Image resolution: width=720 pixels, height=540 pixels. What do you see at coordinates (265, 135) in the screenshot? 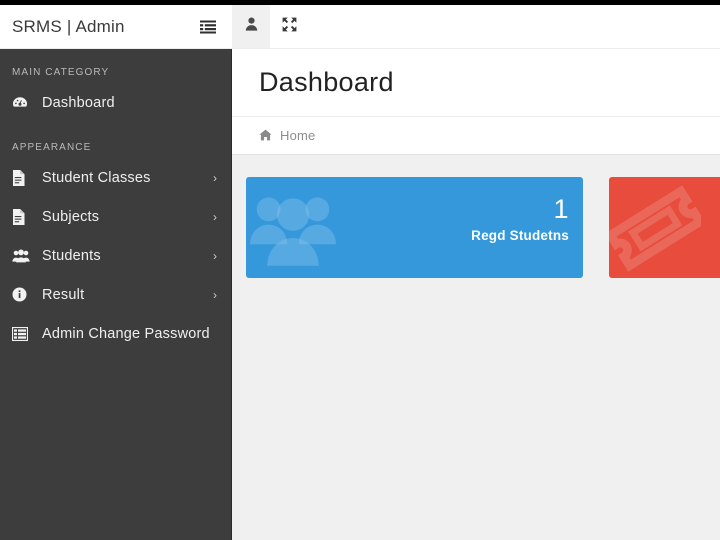
I see `home-icon` at bounding box center [265, 135].